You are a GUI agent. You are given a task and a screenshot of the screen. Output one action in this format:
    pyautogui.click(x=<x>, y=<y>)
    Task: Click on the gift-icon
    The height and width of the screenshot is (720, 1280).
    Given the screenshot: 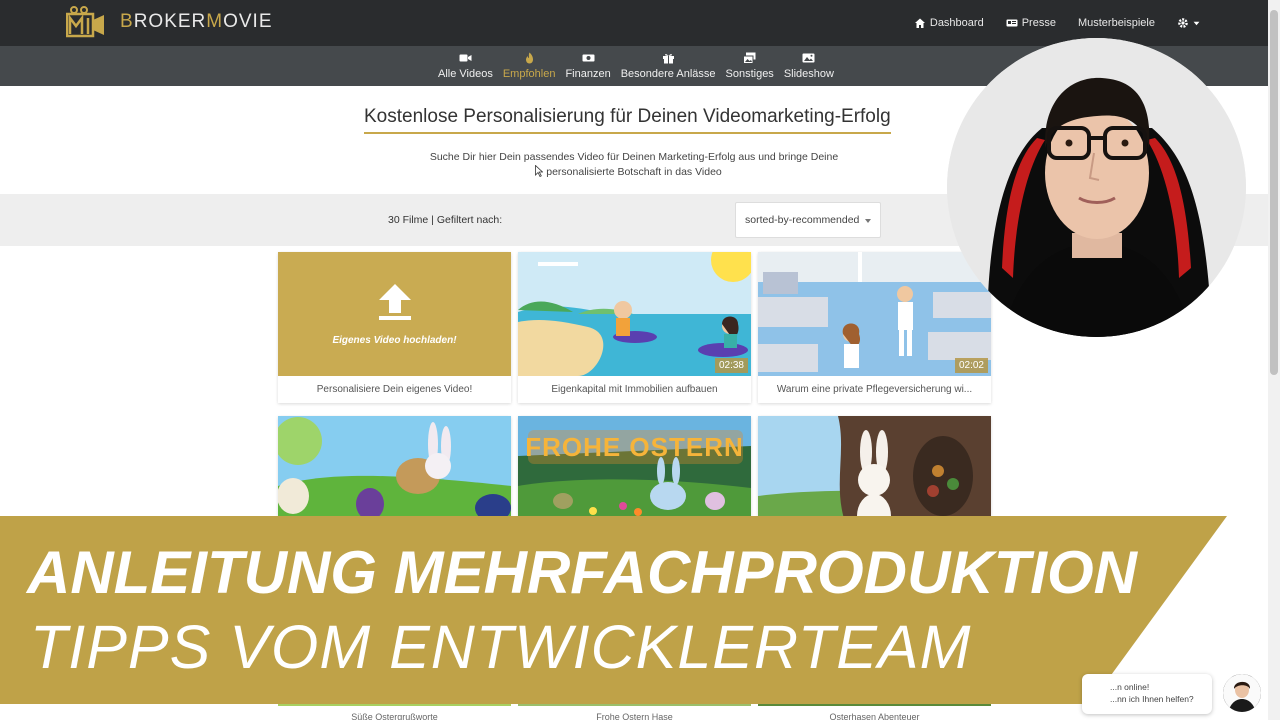 What is the action you would take?
    pyautogui.click(x=668, y=59)
    